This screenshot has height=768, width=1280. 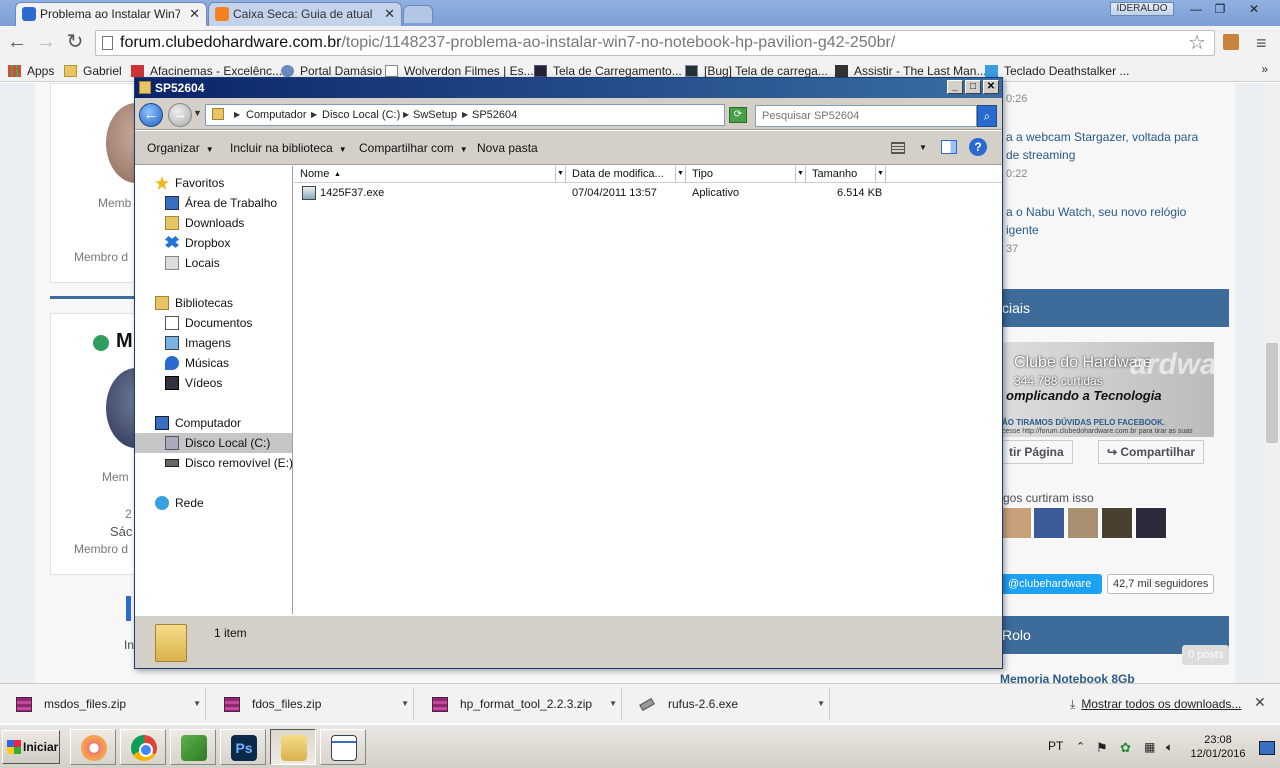 I want to click on tab-problema-win7: Problema ao Instalar Win7 no ✕, so click(x=111, y=14).